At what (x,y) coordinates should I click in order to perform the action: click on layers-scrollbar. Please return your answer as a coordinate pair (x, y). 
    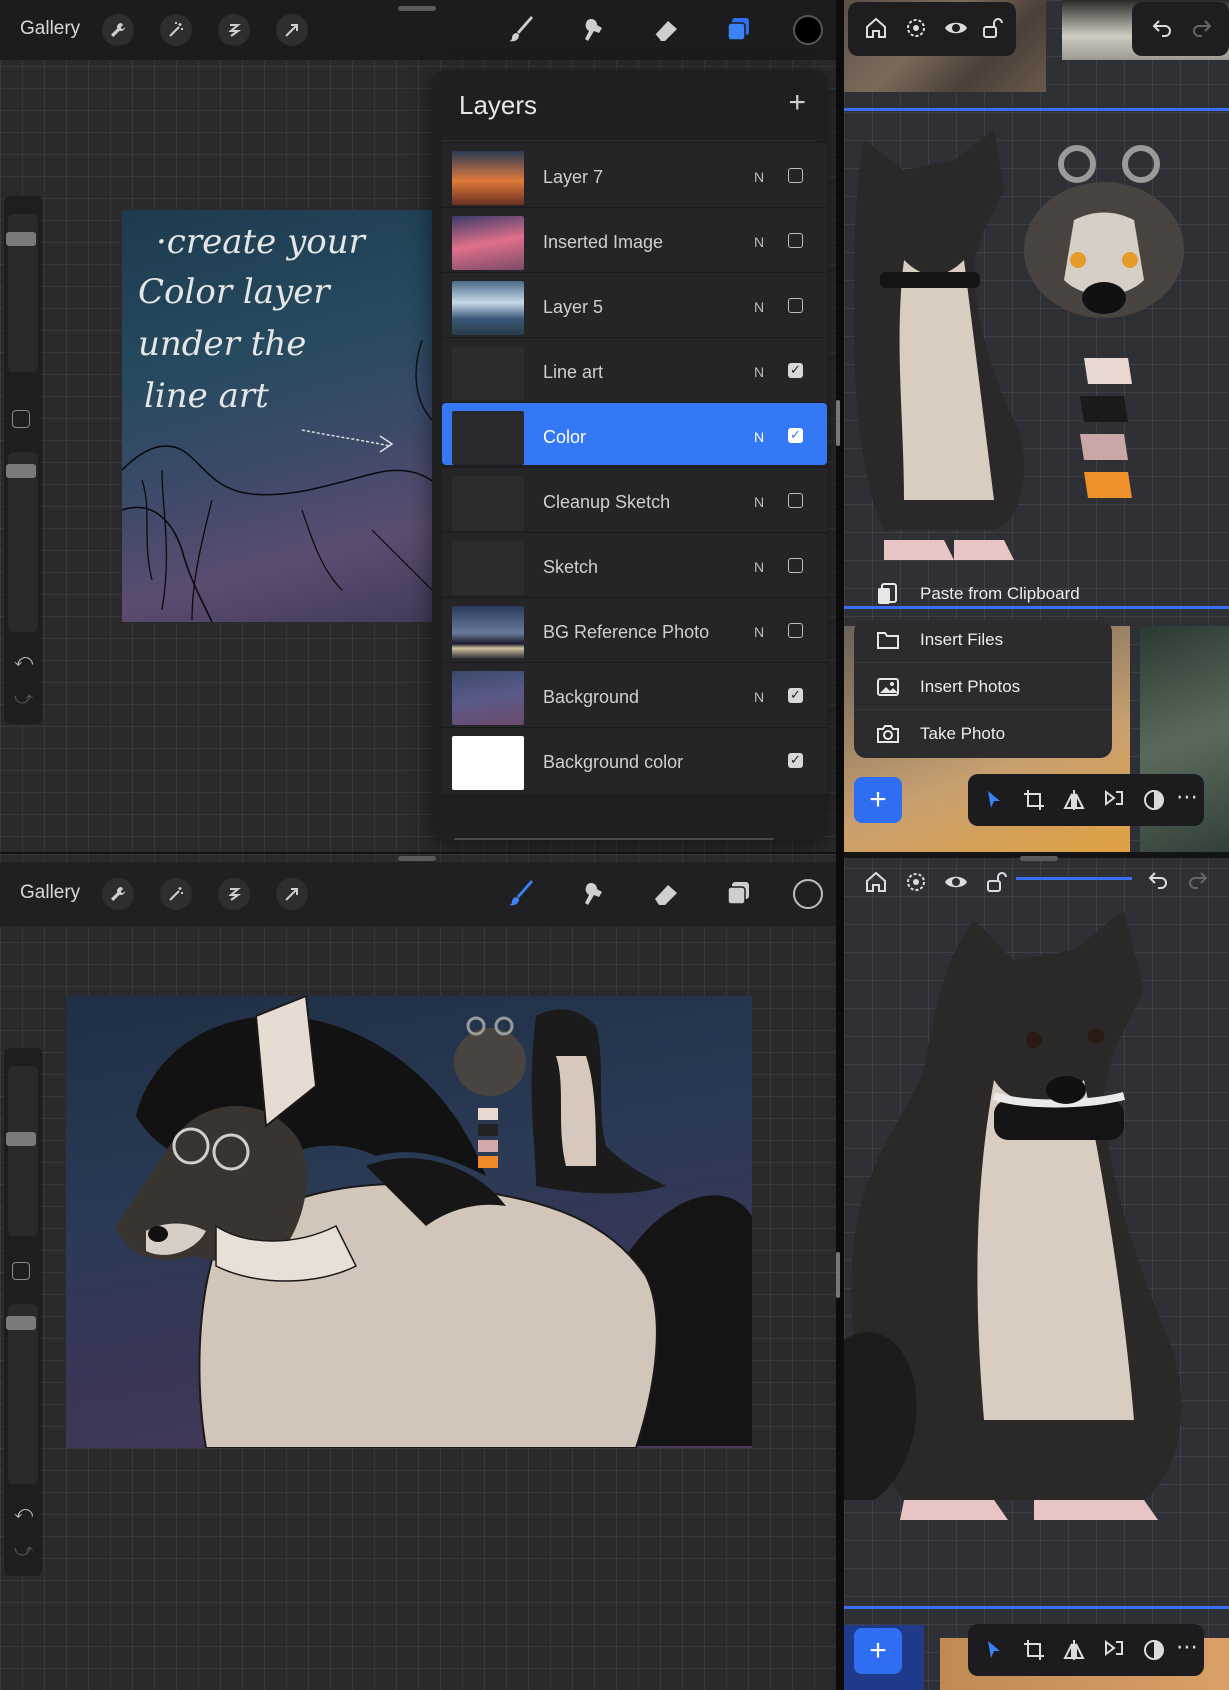
    Looking at the image, I should click on (614, 839).